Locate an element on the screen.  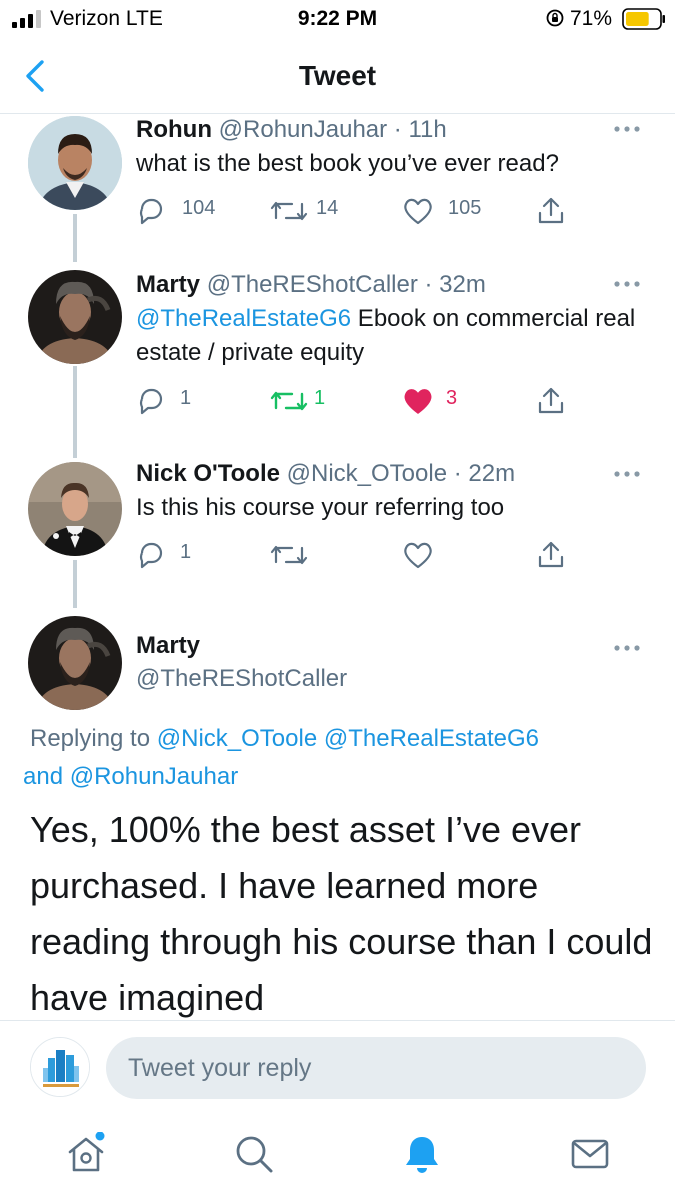
battery-percentage: 71% is located at coordinates (591, 18).